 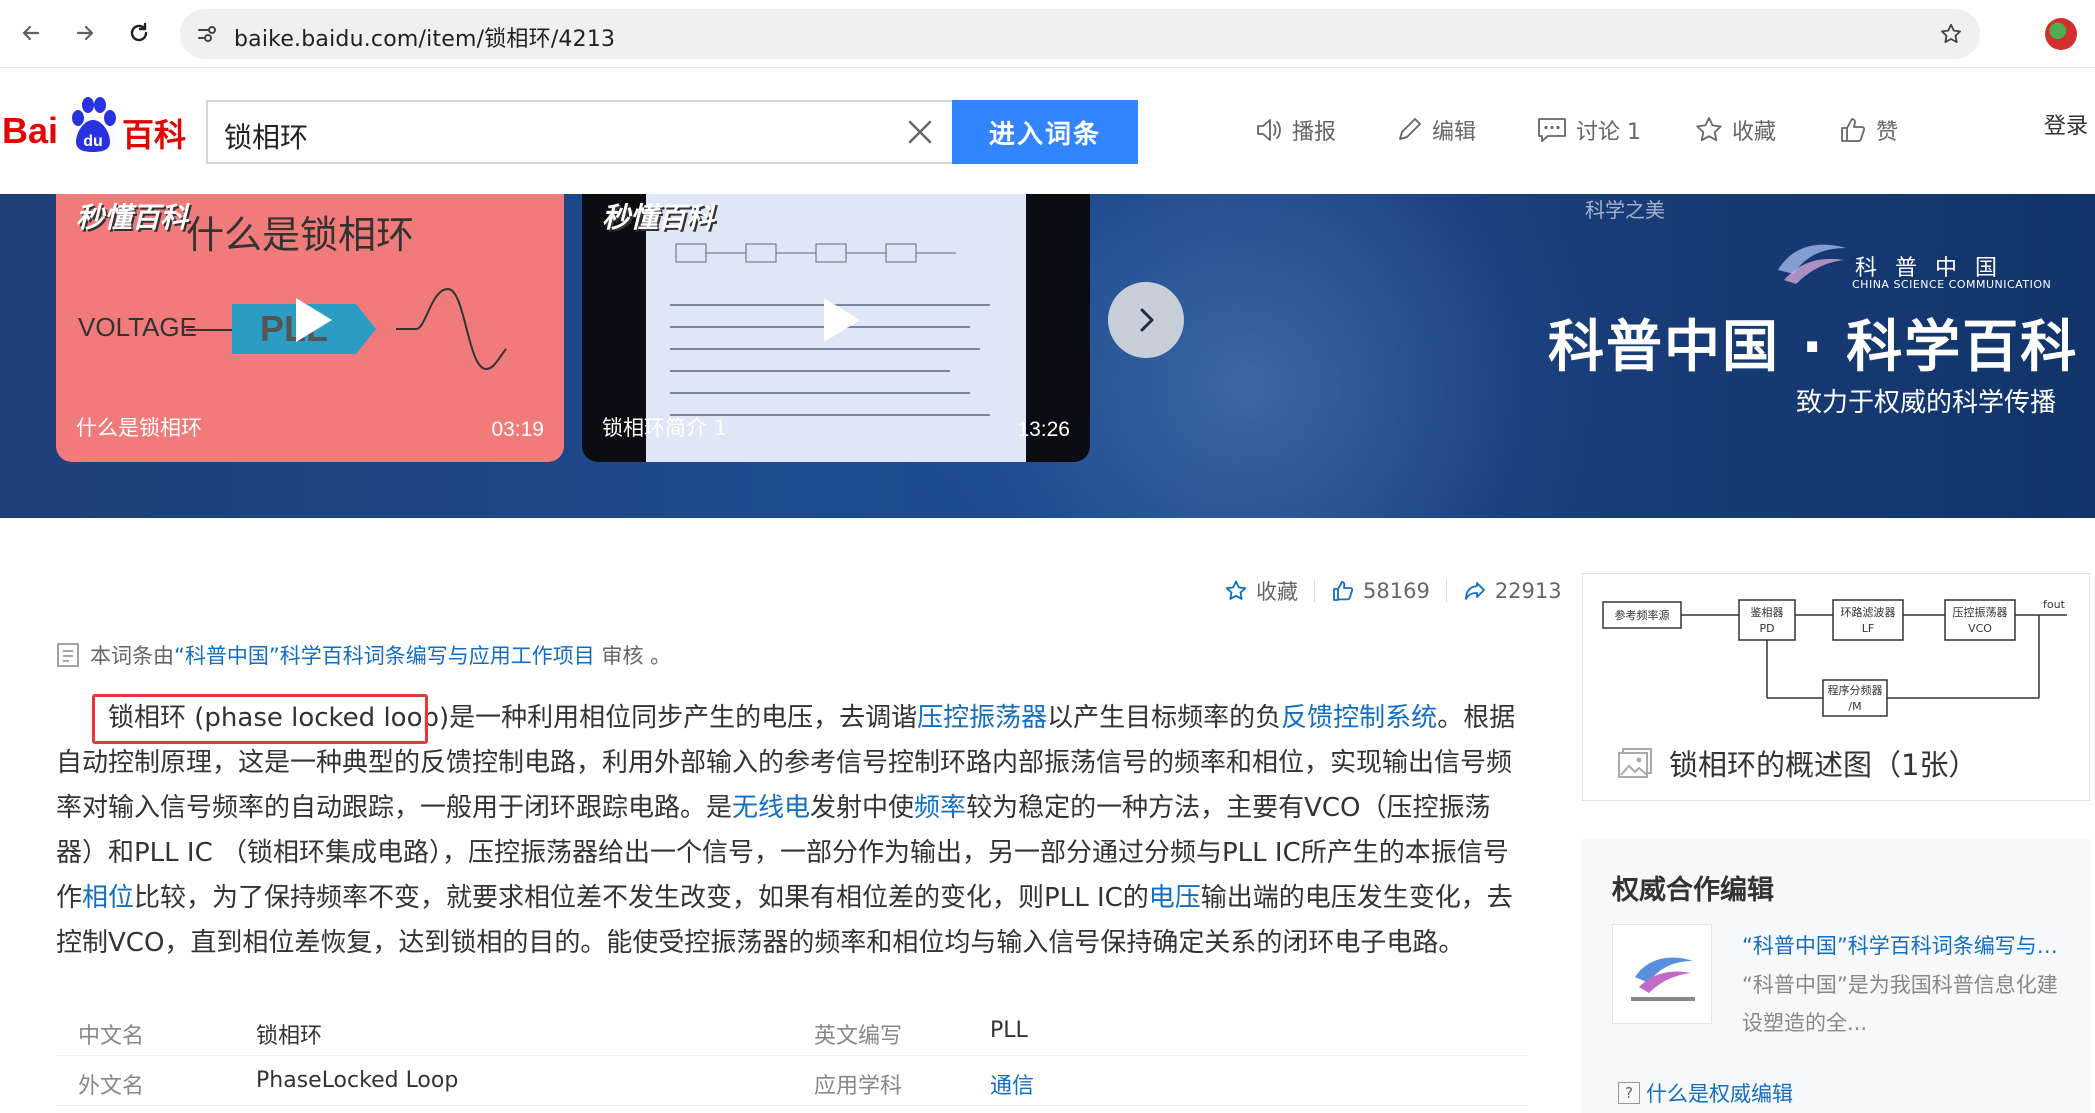 What do you see at coordinates (139, 428) in the screenshot?
I see `video-caption: 什么是锁相环` at bounding box center [139, 428].